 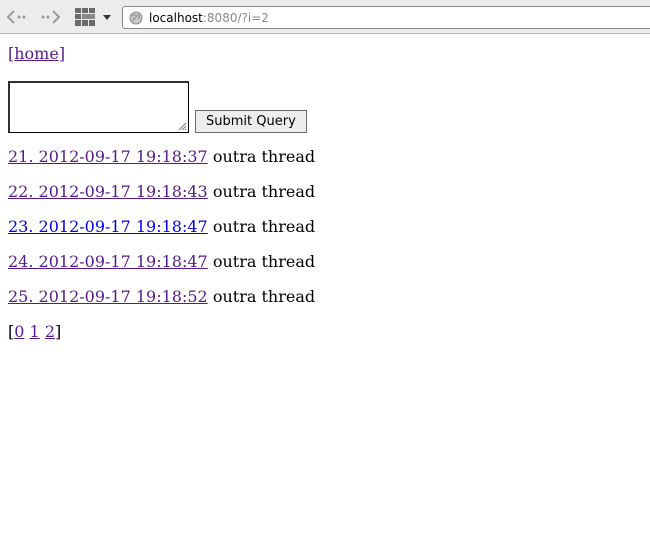 What do you see at coordinates (98, 107) in the screenshot?
I see `message-textarea` at bounding box center [98, 107].